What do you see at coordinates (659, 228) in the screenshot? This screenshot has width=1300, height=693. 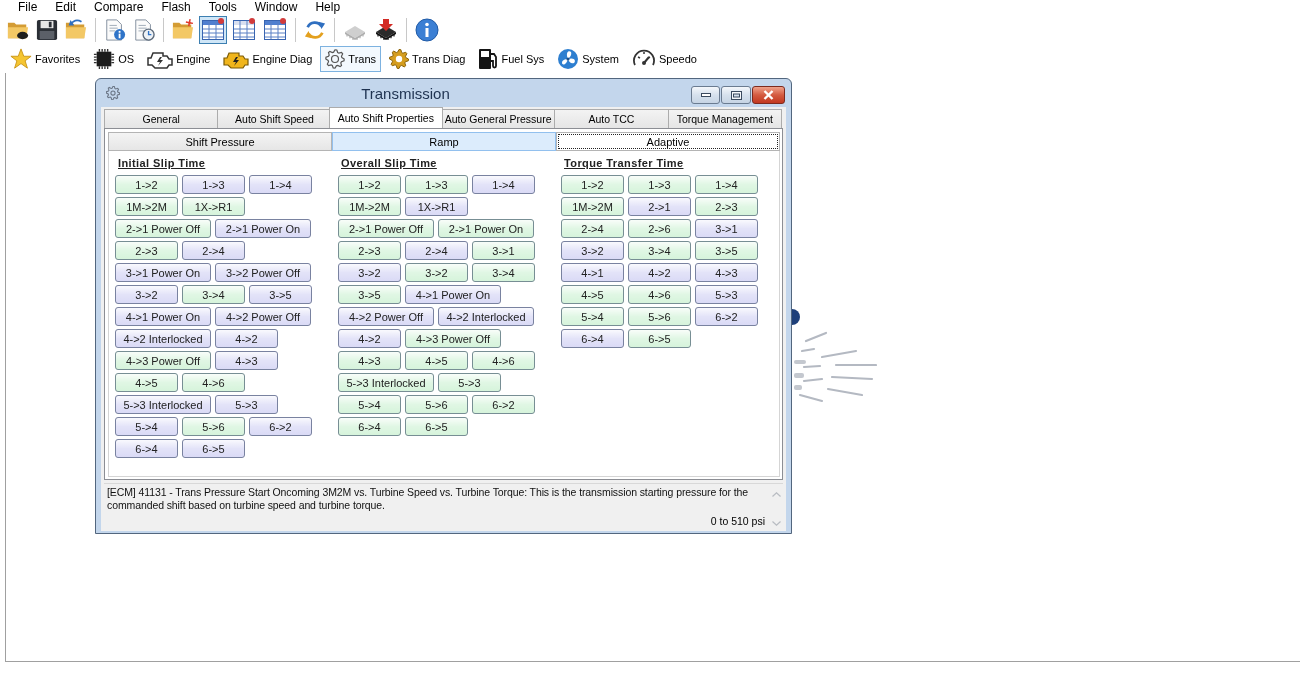 I see `table-button: 2->6` at bounding box center [659, 228].